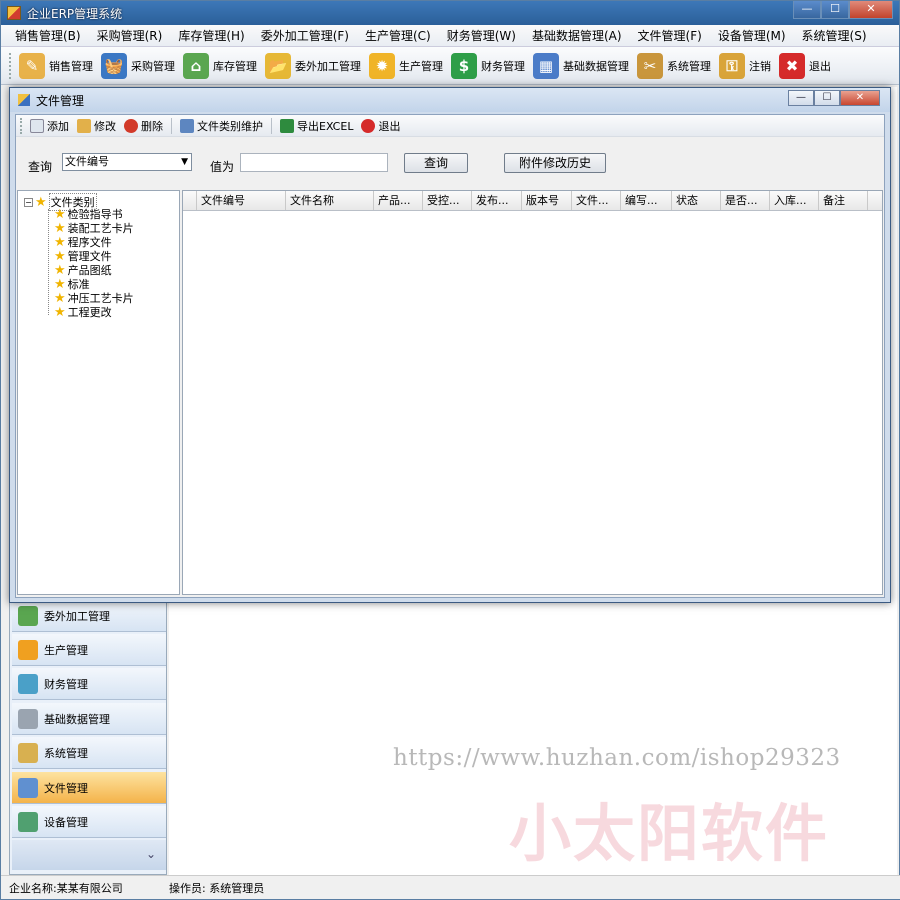  Describe the element at coordinates (503, 66) in the screenshot. I see `toolbar-label: 财务管理` at that location.